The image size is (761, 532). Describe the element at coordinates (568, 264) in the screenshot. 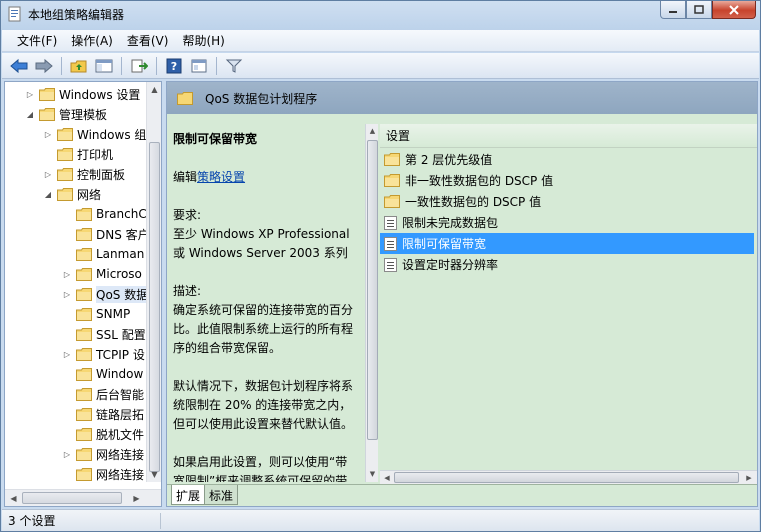

I see `list-item-setting: 设置定时器分辨率` at that location.